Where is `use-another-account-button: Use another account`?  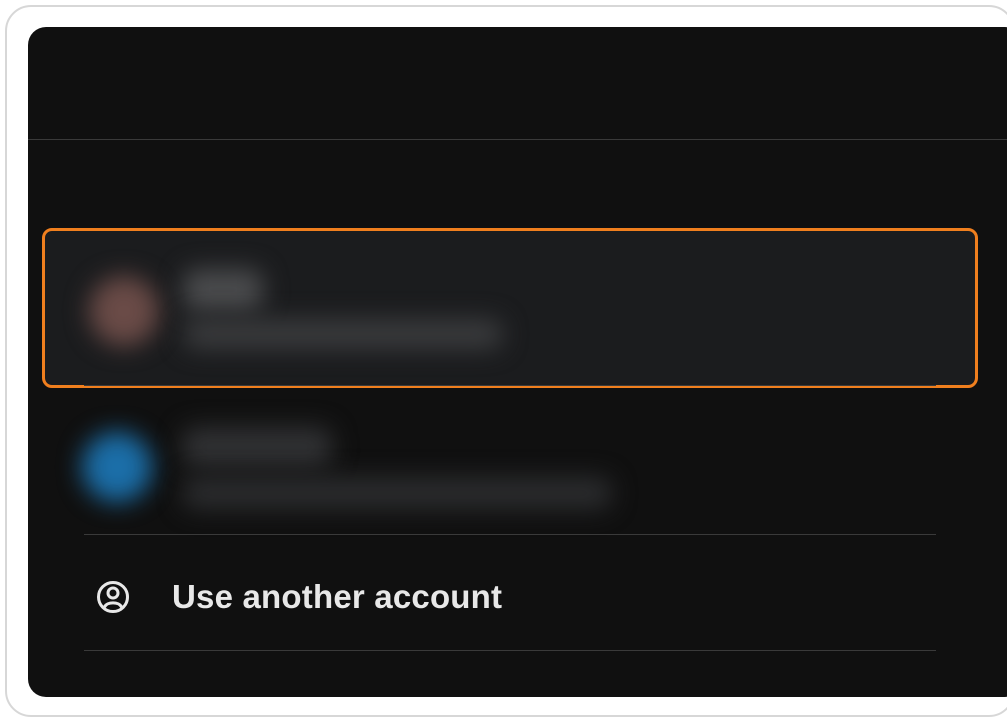
use-another-account-button: Use another account is located at coordinates (510, 597).